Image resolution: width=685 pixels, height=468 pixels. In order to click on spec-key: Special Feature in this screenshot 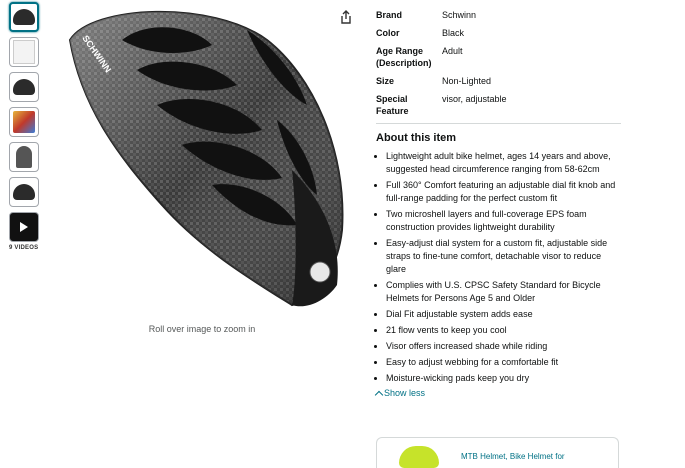, I will do `click(392, 105)`.